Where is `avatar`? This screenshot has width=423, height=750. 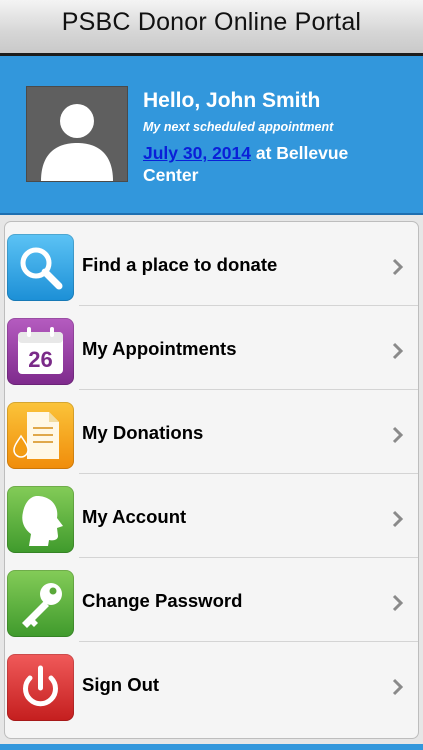
avatar is located at coordinates (77, 134).